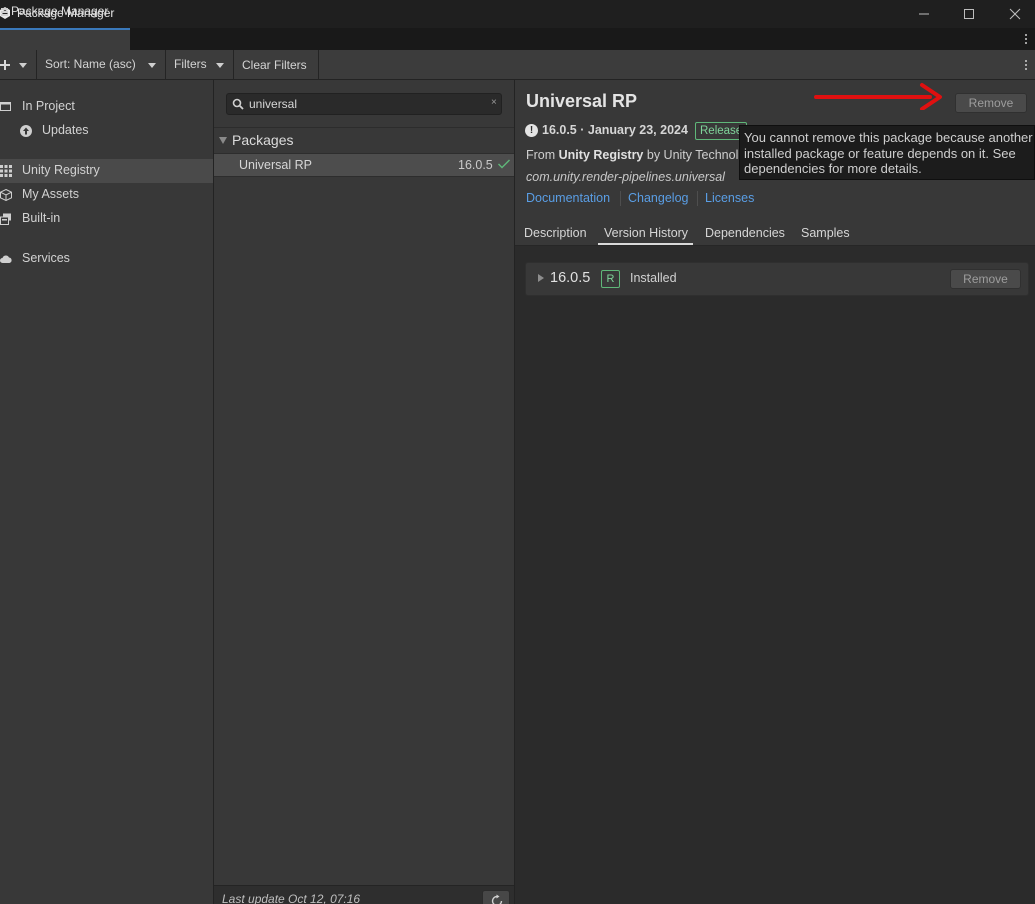 This screenshot has height=904, width=1035. What do you see at coordinates (517, 39) in the screenshot?
I see `tab-bar` at bounding box center [517, 39].